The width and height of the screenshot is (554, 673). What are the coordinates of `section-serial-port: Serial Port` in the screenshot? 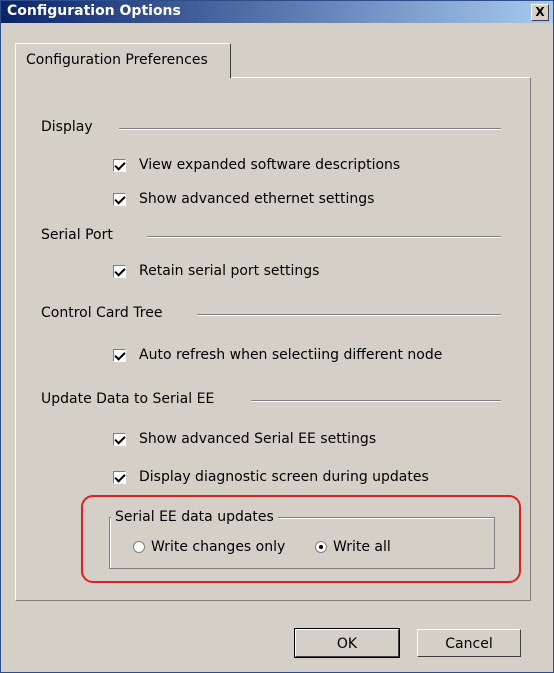 It's located at (271, 237).